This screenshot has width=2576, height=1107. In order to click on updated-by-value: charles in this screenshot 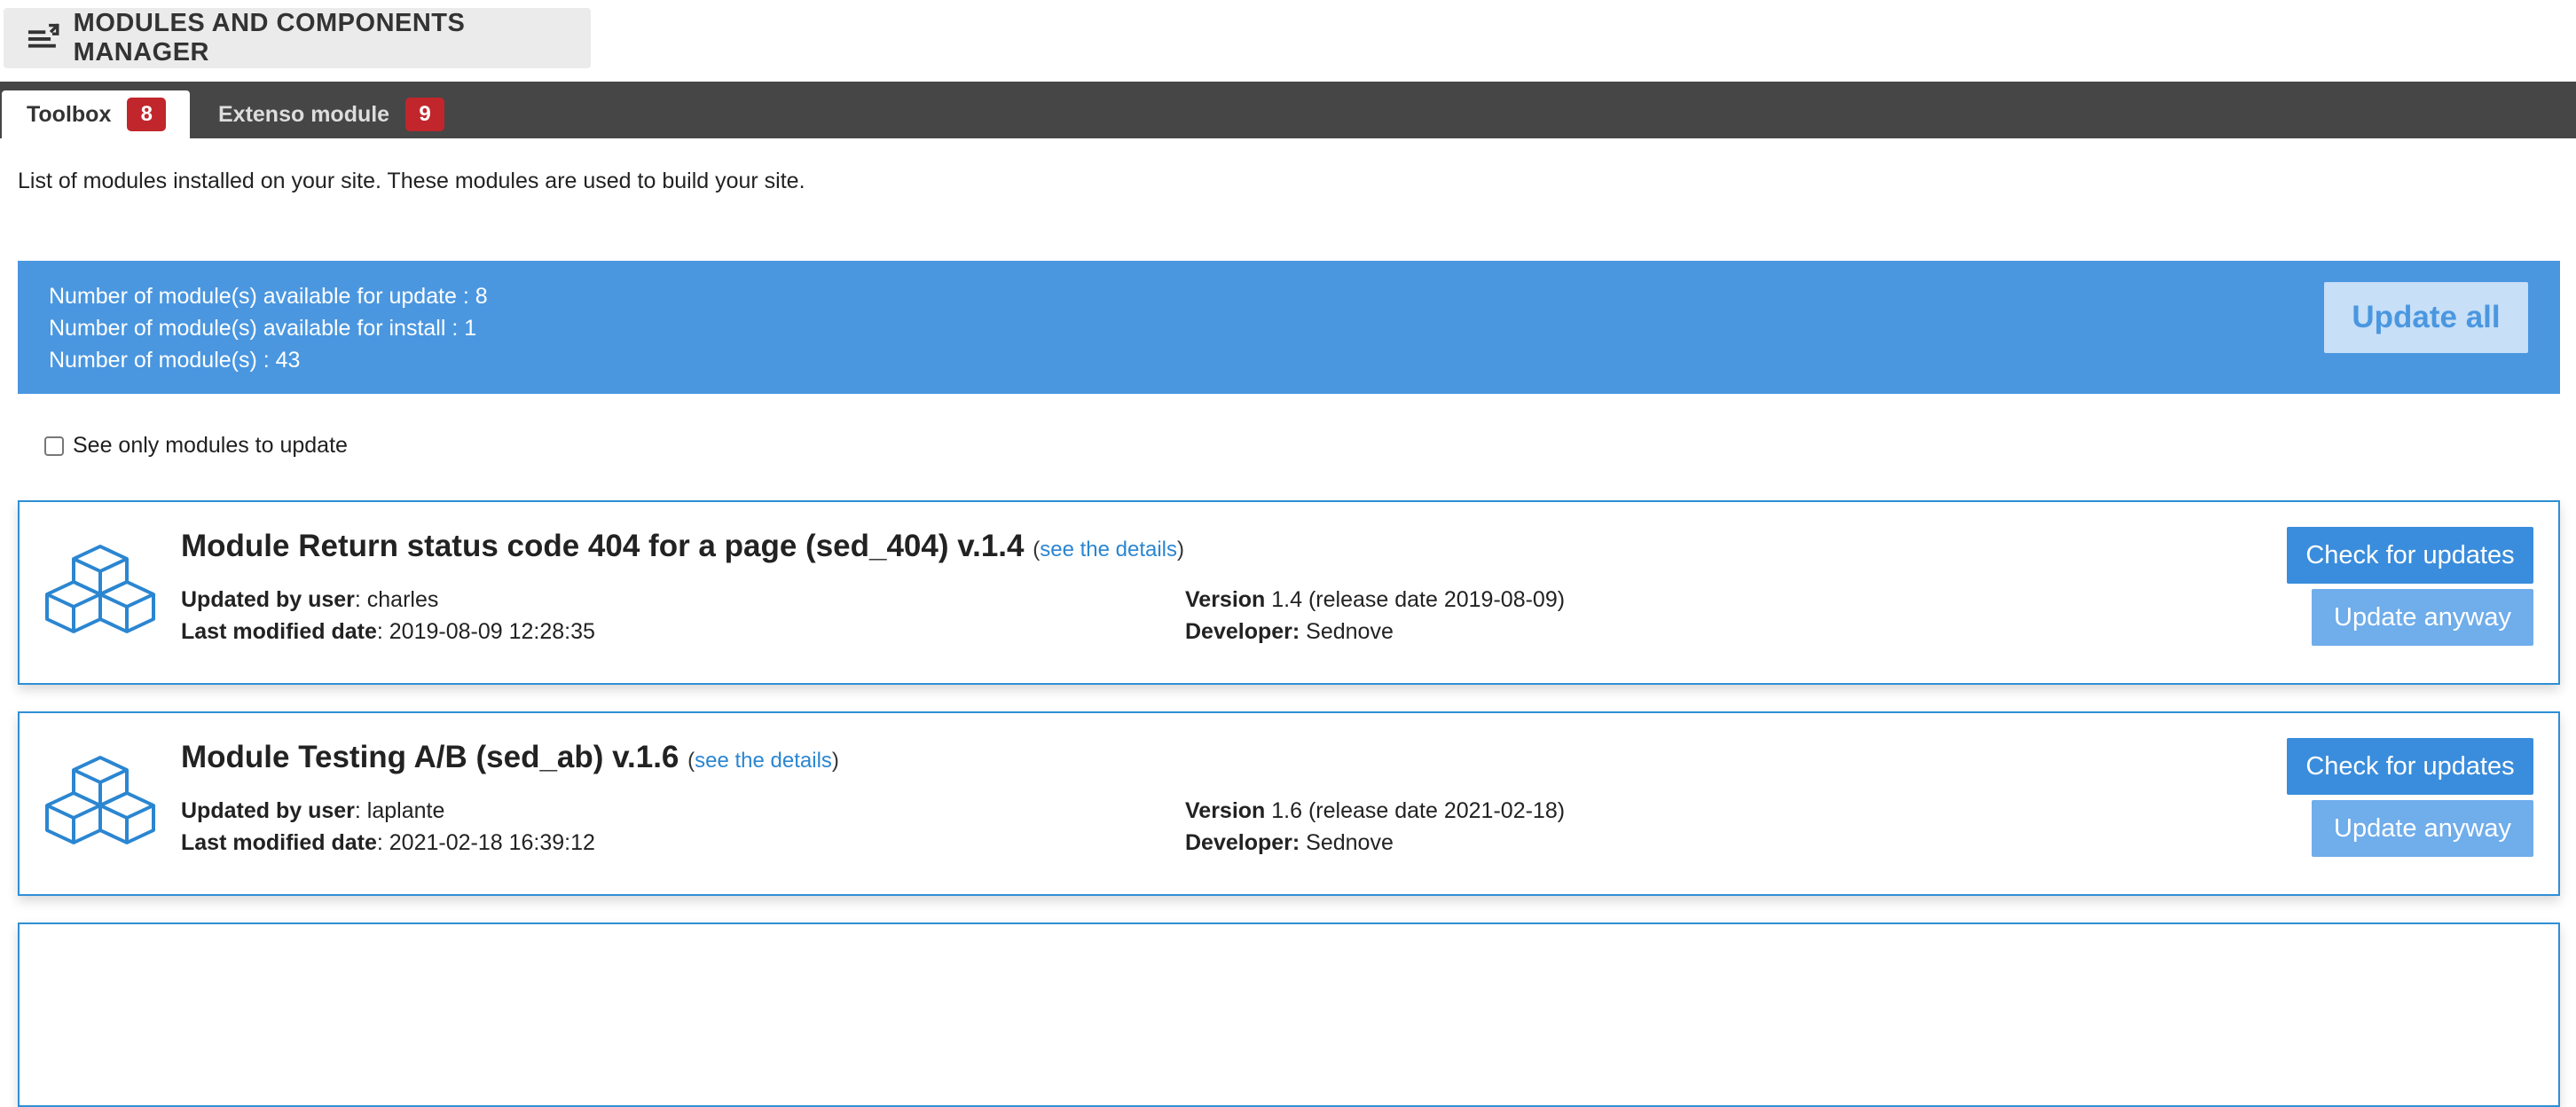, I will do `click(402, 599)`.